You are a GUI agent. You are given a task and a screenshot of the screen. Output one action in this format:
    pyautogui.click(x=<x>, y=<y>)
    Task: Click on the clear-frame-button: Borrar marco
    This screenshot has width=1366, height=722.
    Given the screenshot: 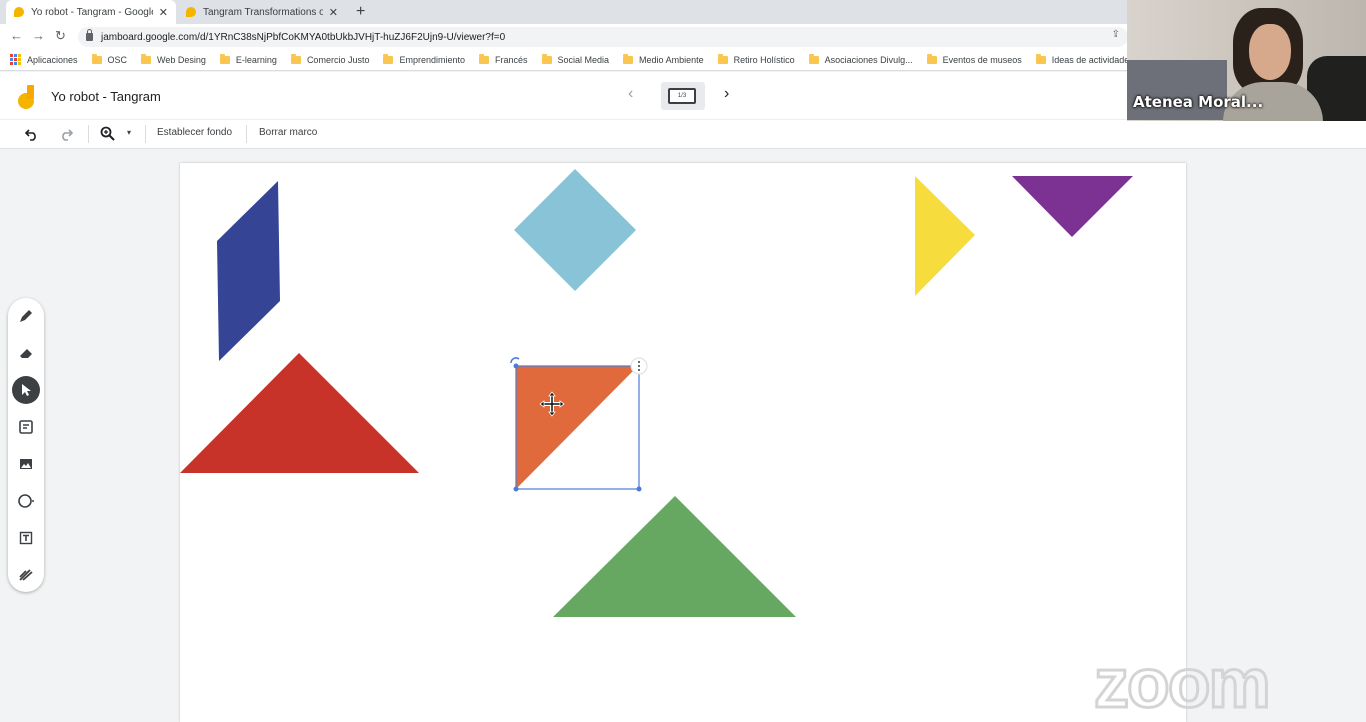 What is the action you would take?
    pyautogui.click(x=288, y=132)
    